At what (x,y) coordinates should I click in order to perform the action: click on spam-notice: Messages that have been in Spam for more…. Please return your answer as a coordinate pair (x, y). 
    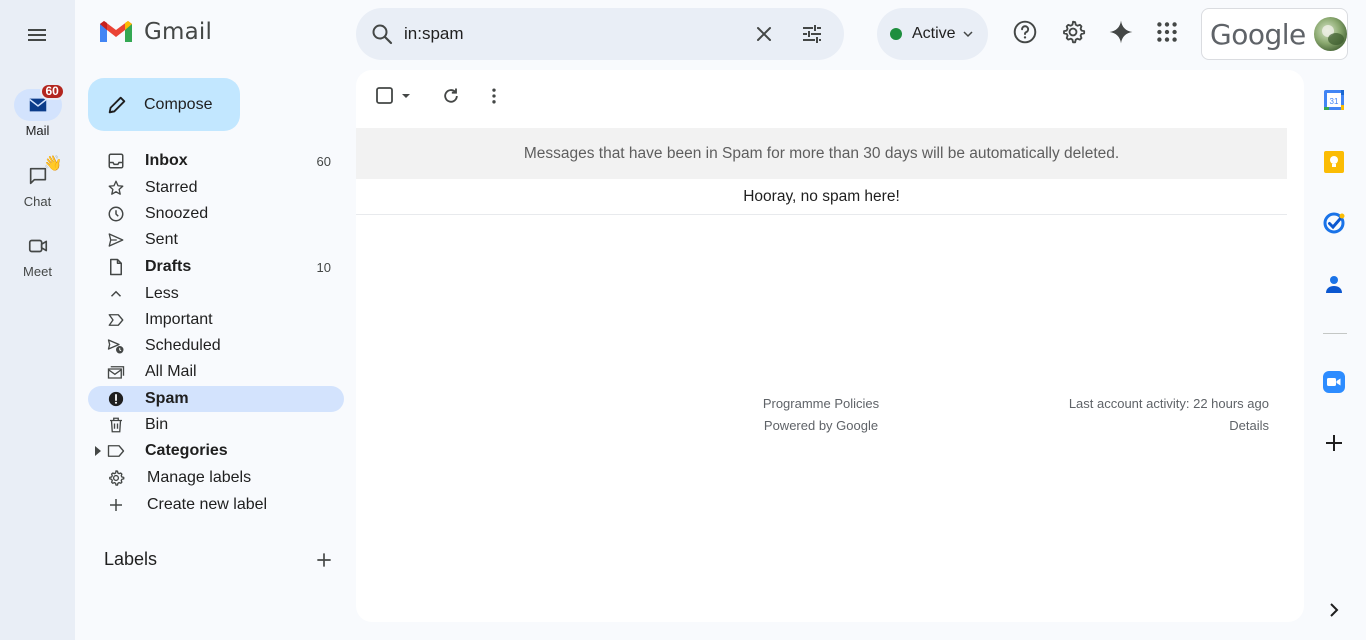
    Looking at the image, I should click on (821, 153).